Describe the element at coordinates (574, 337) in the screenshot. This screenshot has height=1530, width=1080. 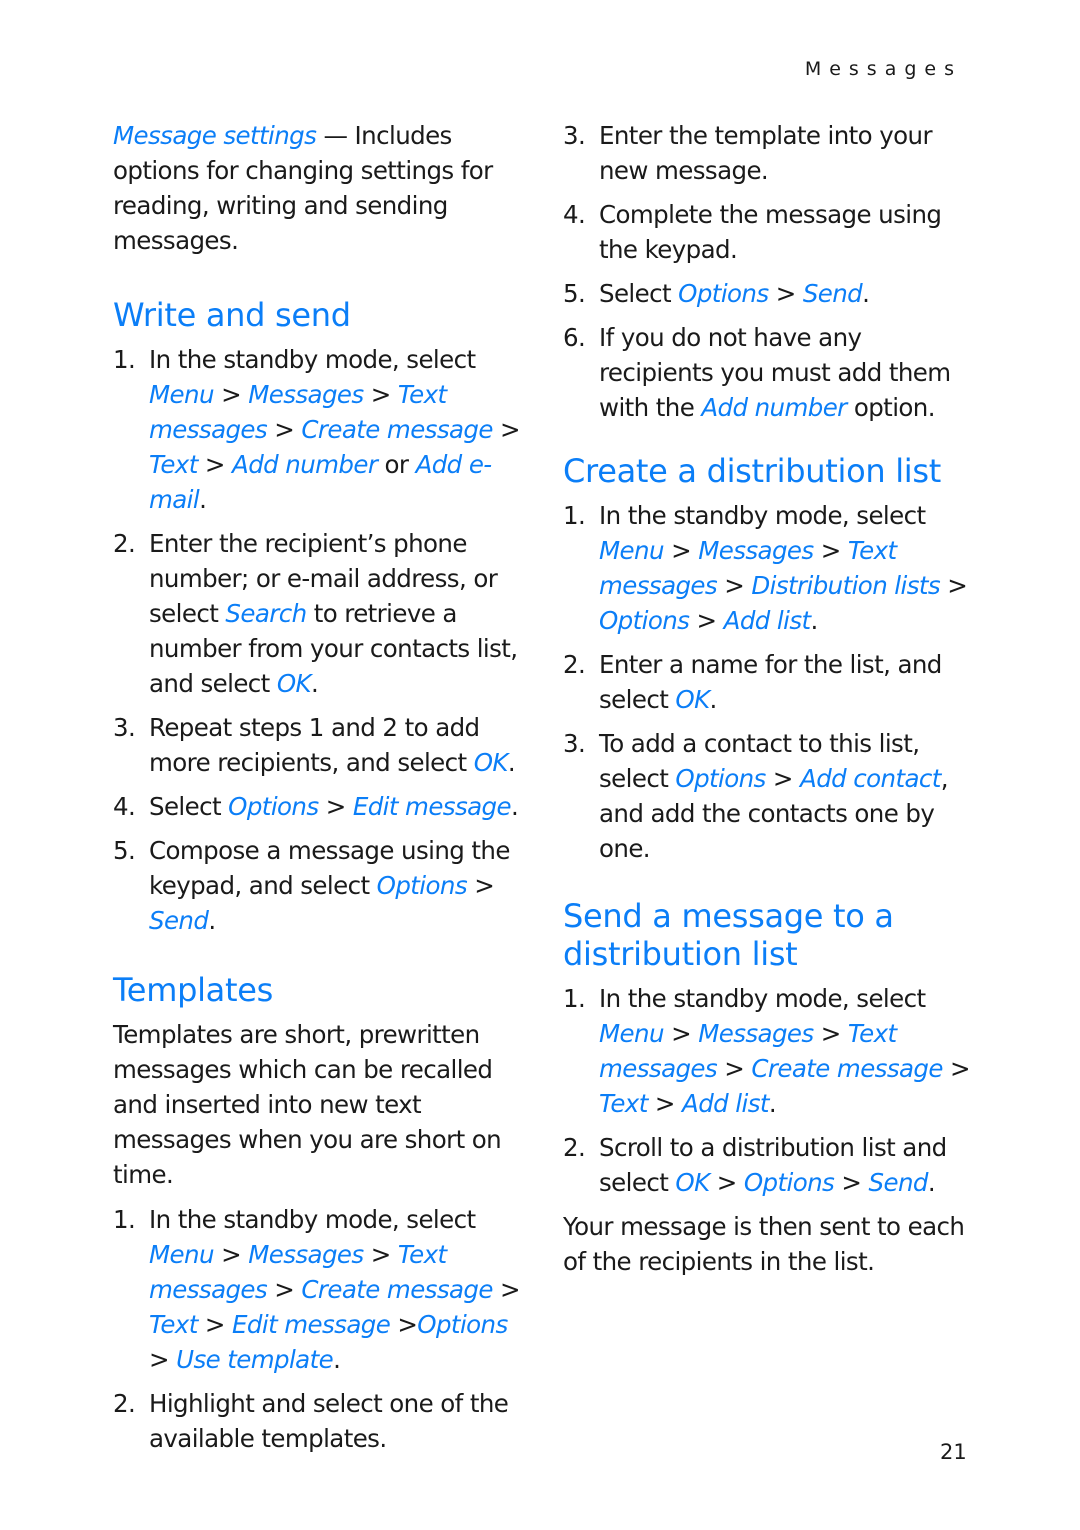
I see `step-number: 6.` at that location.